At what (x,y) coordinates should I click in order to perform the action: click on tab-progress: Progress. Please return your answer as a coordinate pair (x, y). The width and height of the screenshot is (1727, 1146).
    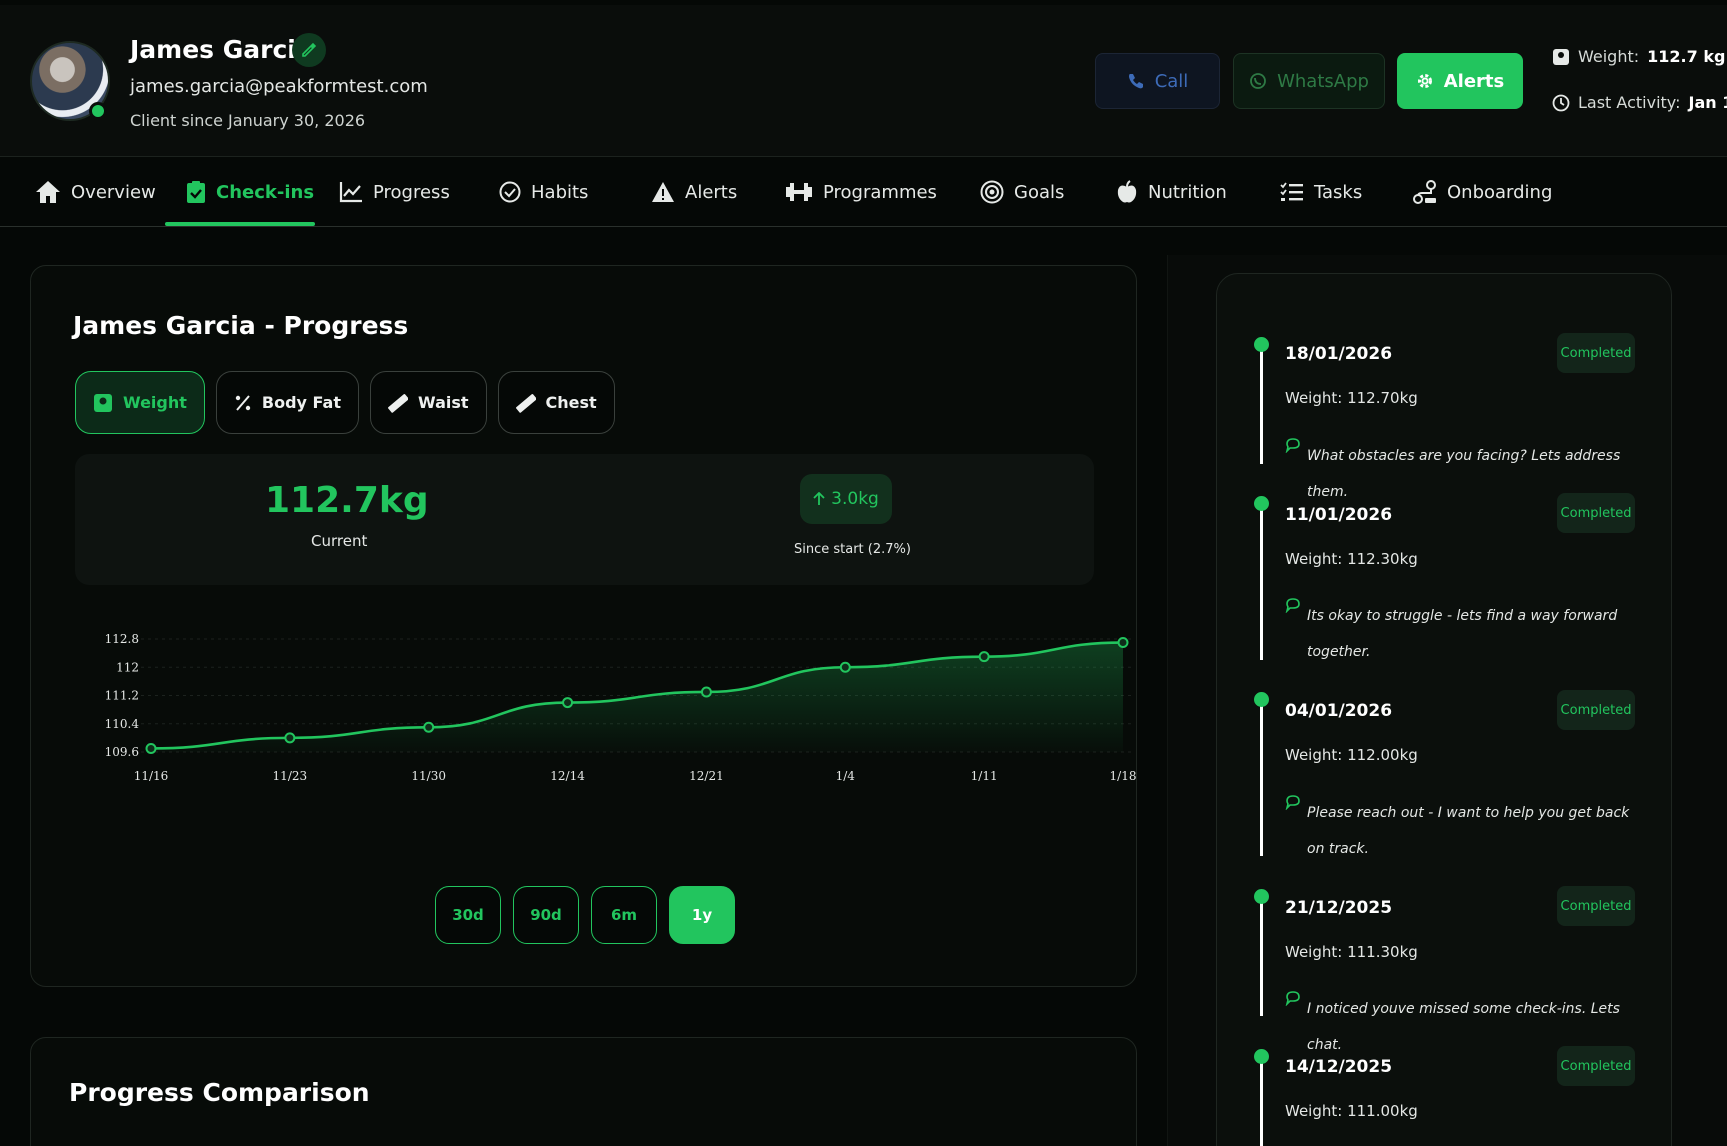
    Looking at the image, I should click on (394, 192).